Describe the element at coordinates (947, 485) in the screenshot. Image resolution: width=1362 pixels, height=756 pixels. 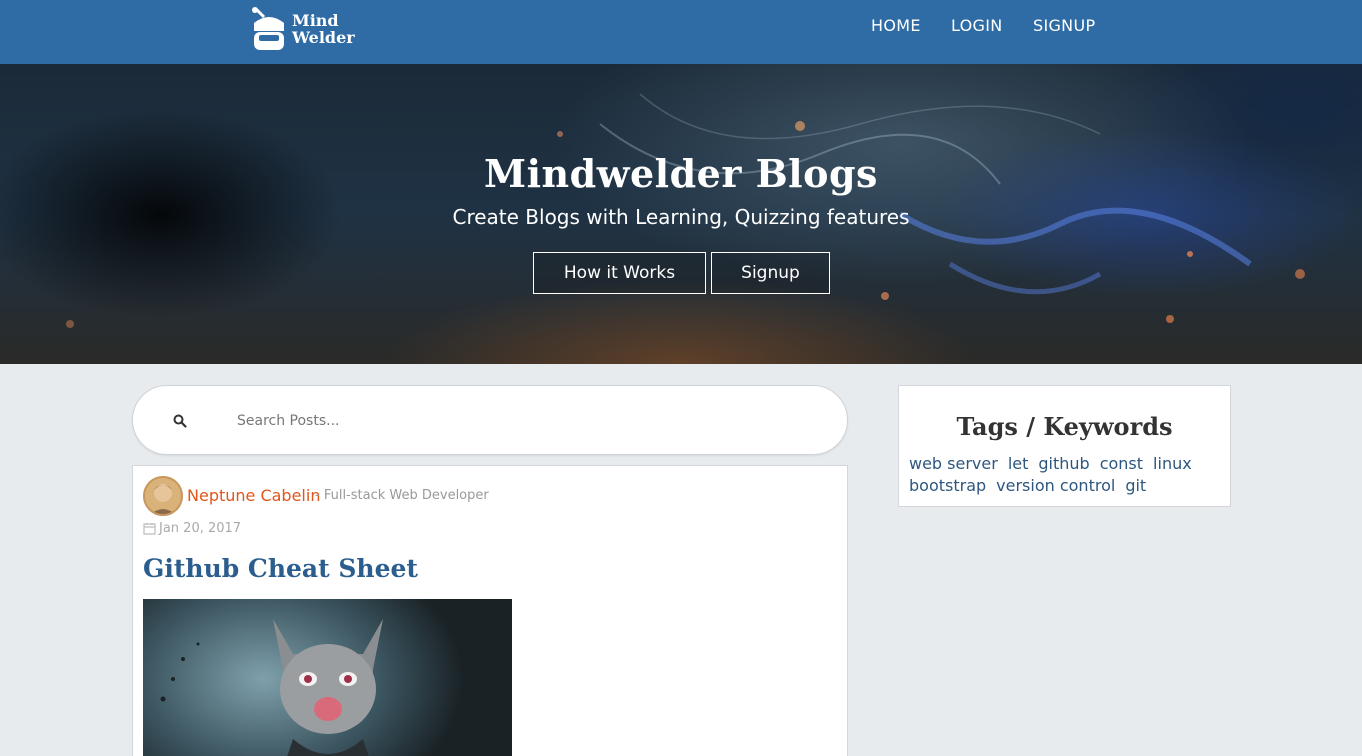
I see `tag-link: bootstrap` at that location.